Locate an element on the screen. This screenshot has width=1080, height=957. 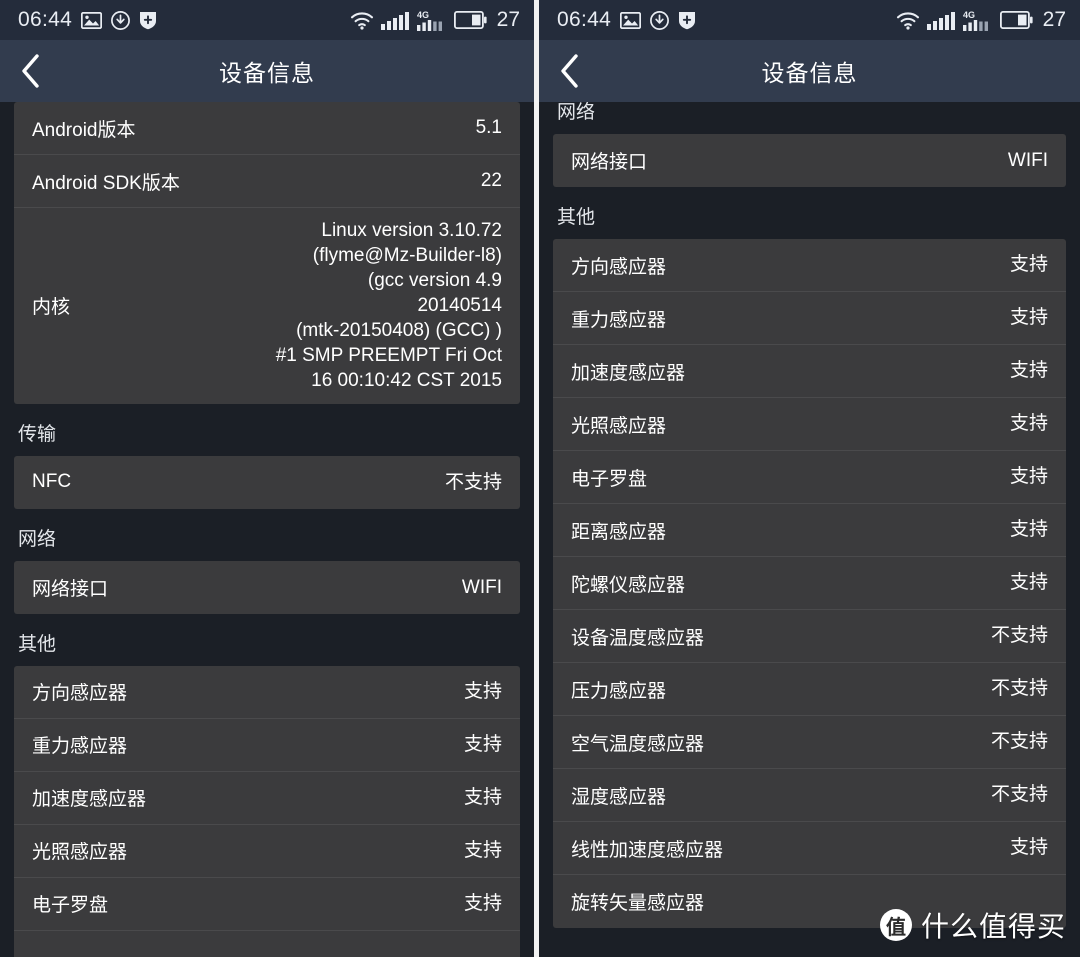
info-row-label: 空气温度感应器 is located at coordinates (638, 744).